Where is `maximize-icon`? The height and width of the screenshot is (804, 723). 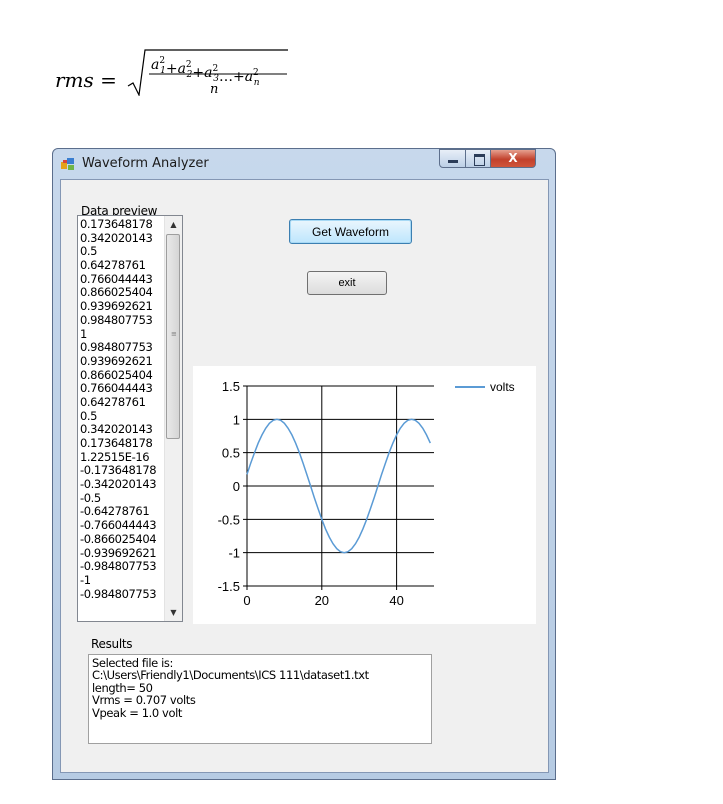 maximize-icon is located at coordinates (479, 160).